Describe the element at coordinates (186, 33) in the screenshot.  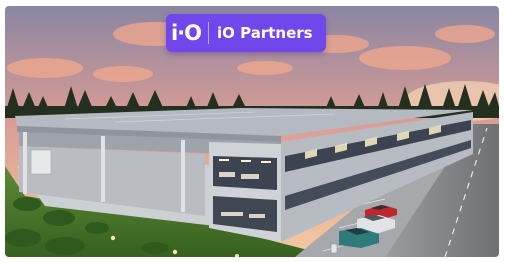
I see `logo-mark-icon: i·O` at that location.